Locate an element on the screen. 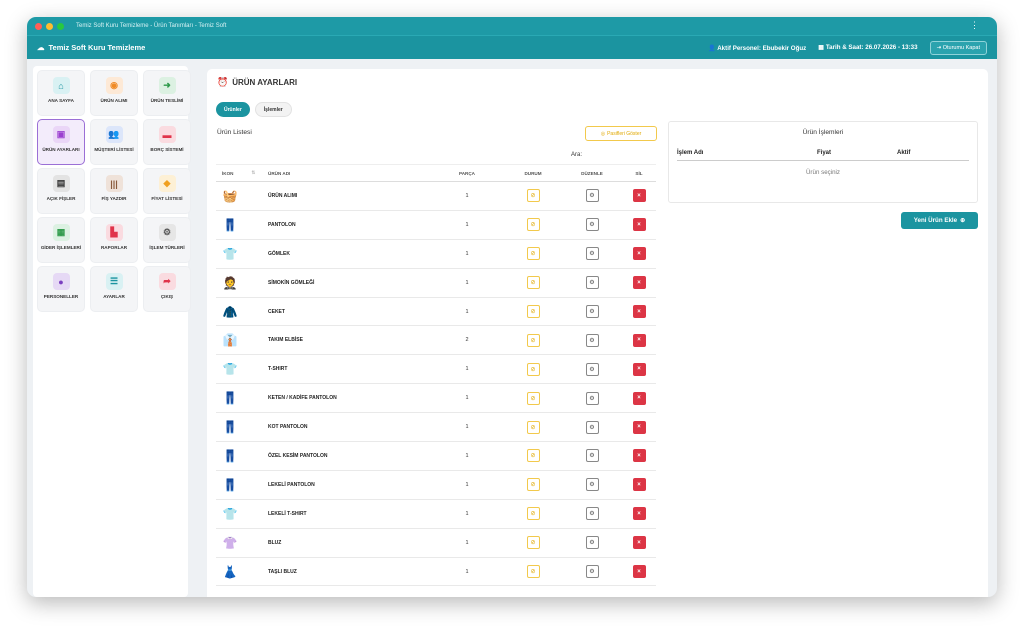  row-delete-cell: × is located at coordinates (639, 427).